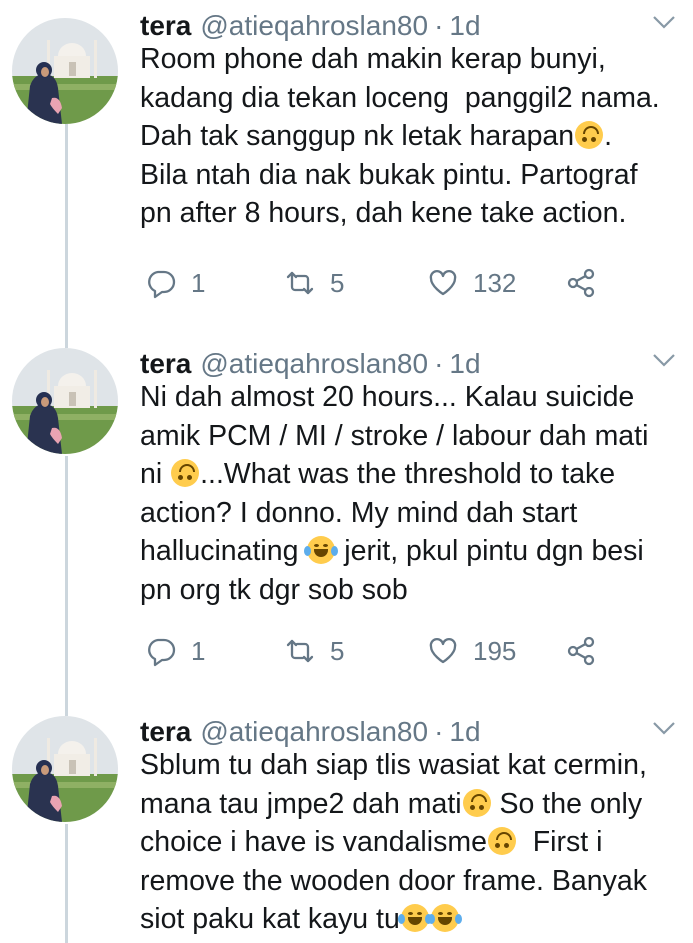  What do you see at coordinates (608, 136) in the screenshot?
I see `text-segment: .` at bounding box center [608, 136].